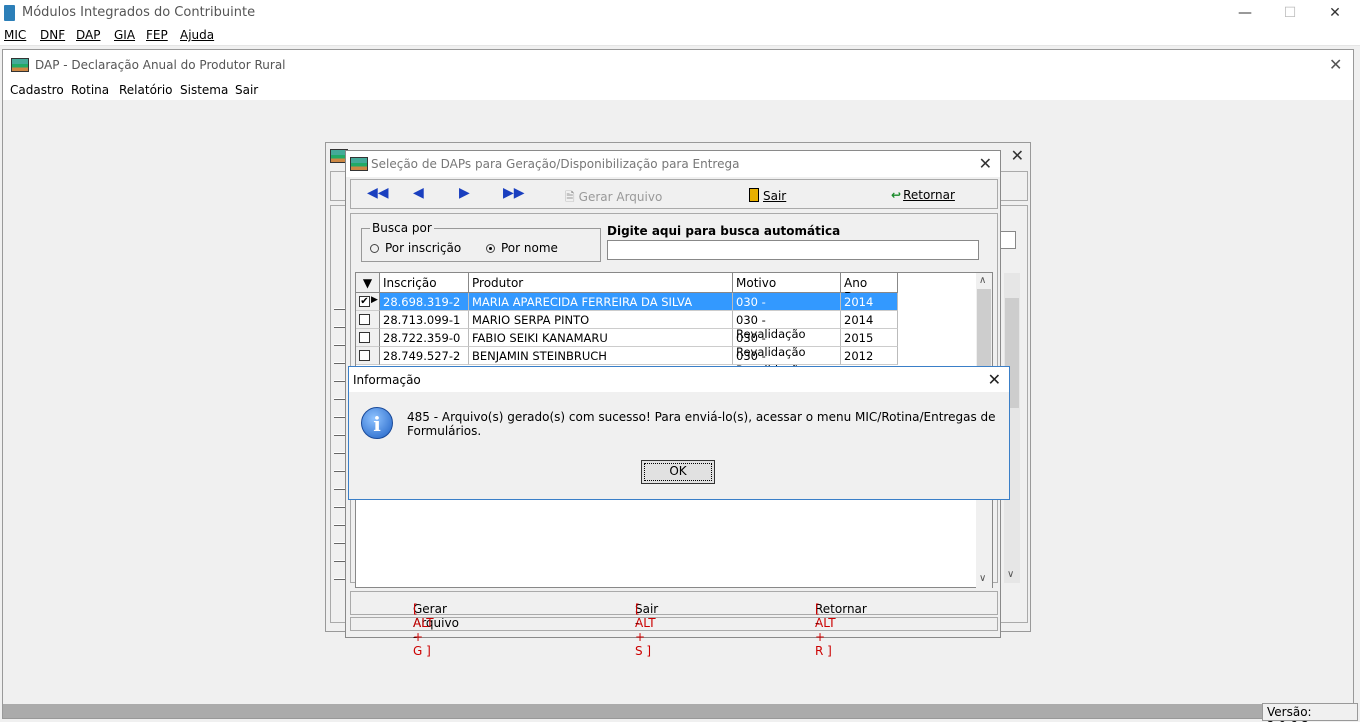 The height and width of the screenshot is (722, 1360). Describe the element at coordinates (678, 472) in the screenshot. I see `ok-button: OK` at that location.